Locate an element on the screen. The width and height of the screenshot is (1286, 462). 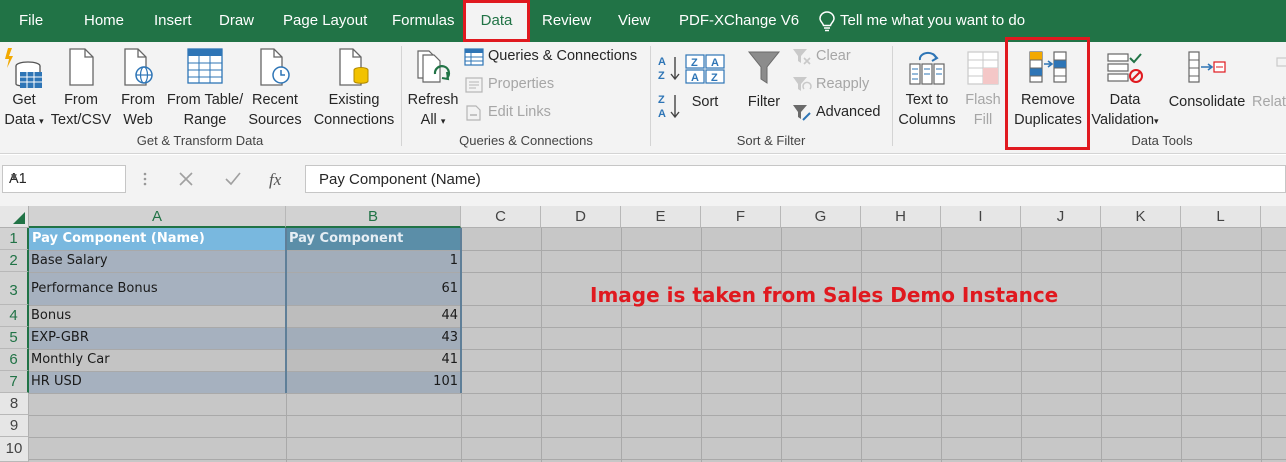
consolidate-button: Consolidate is located at coordinates (1207, 88).